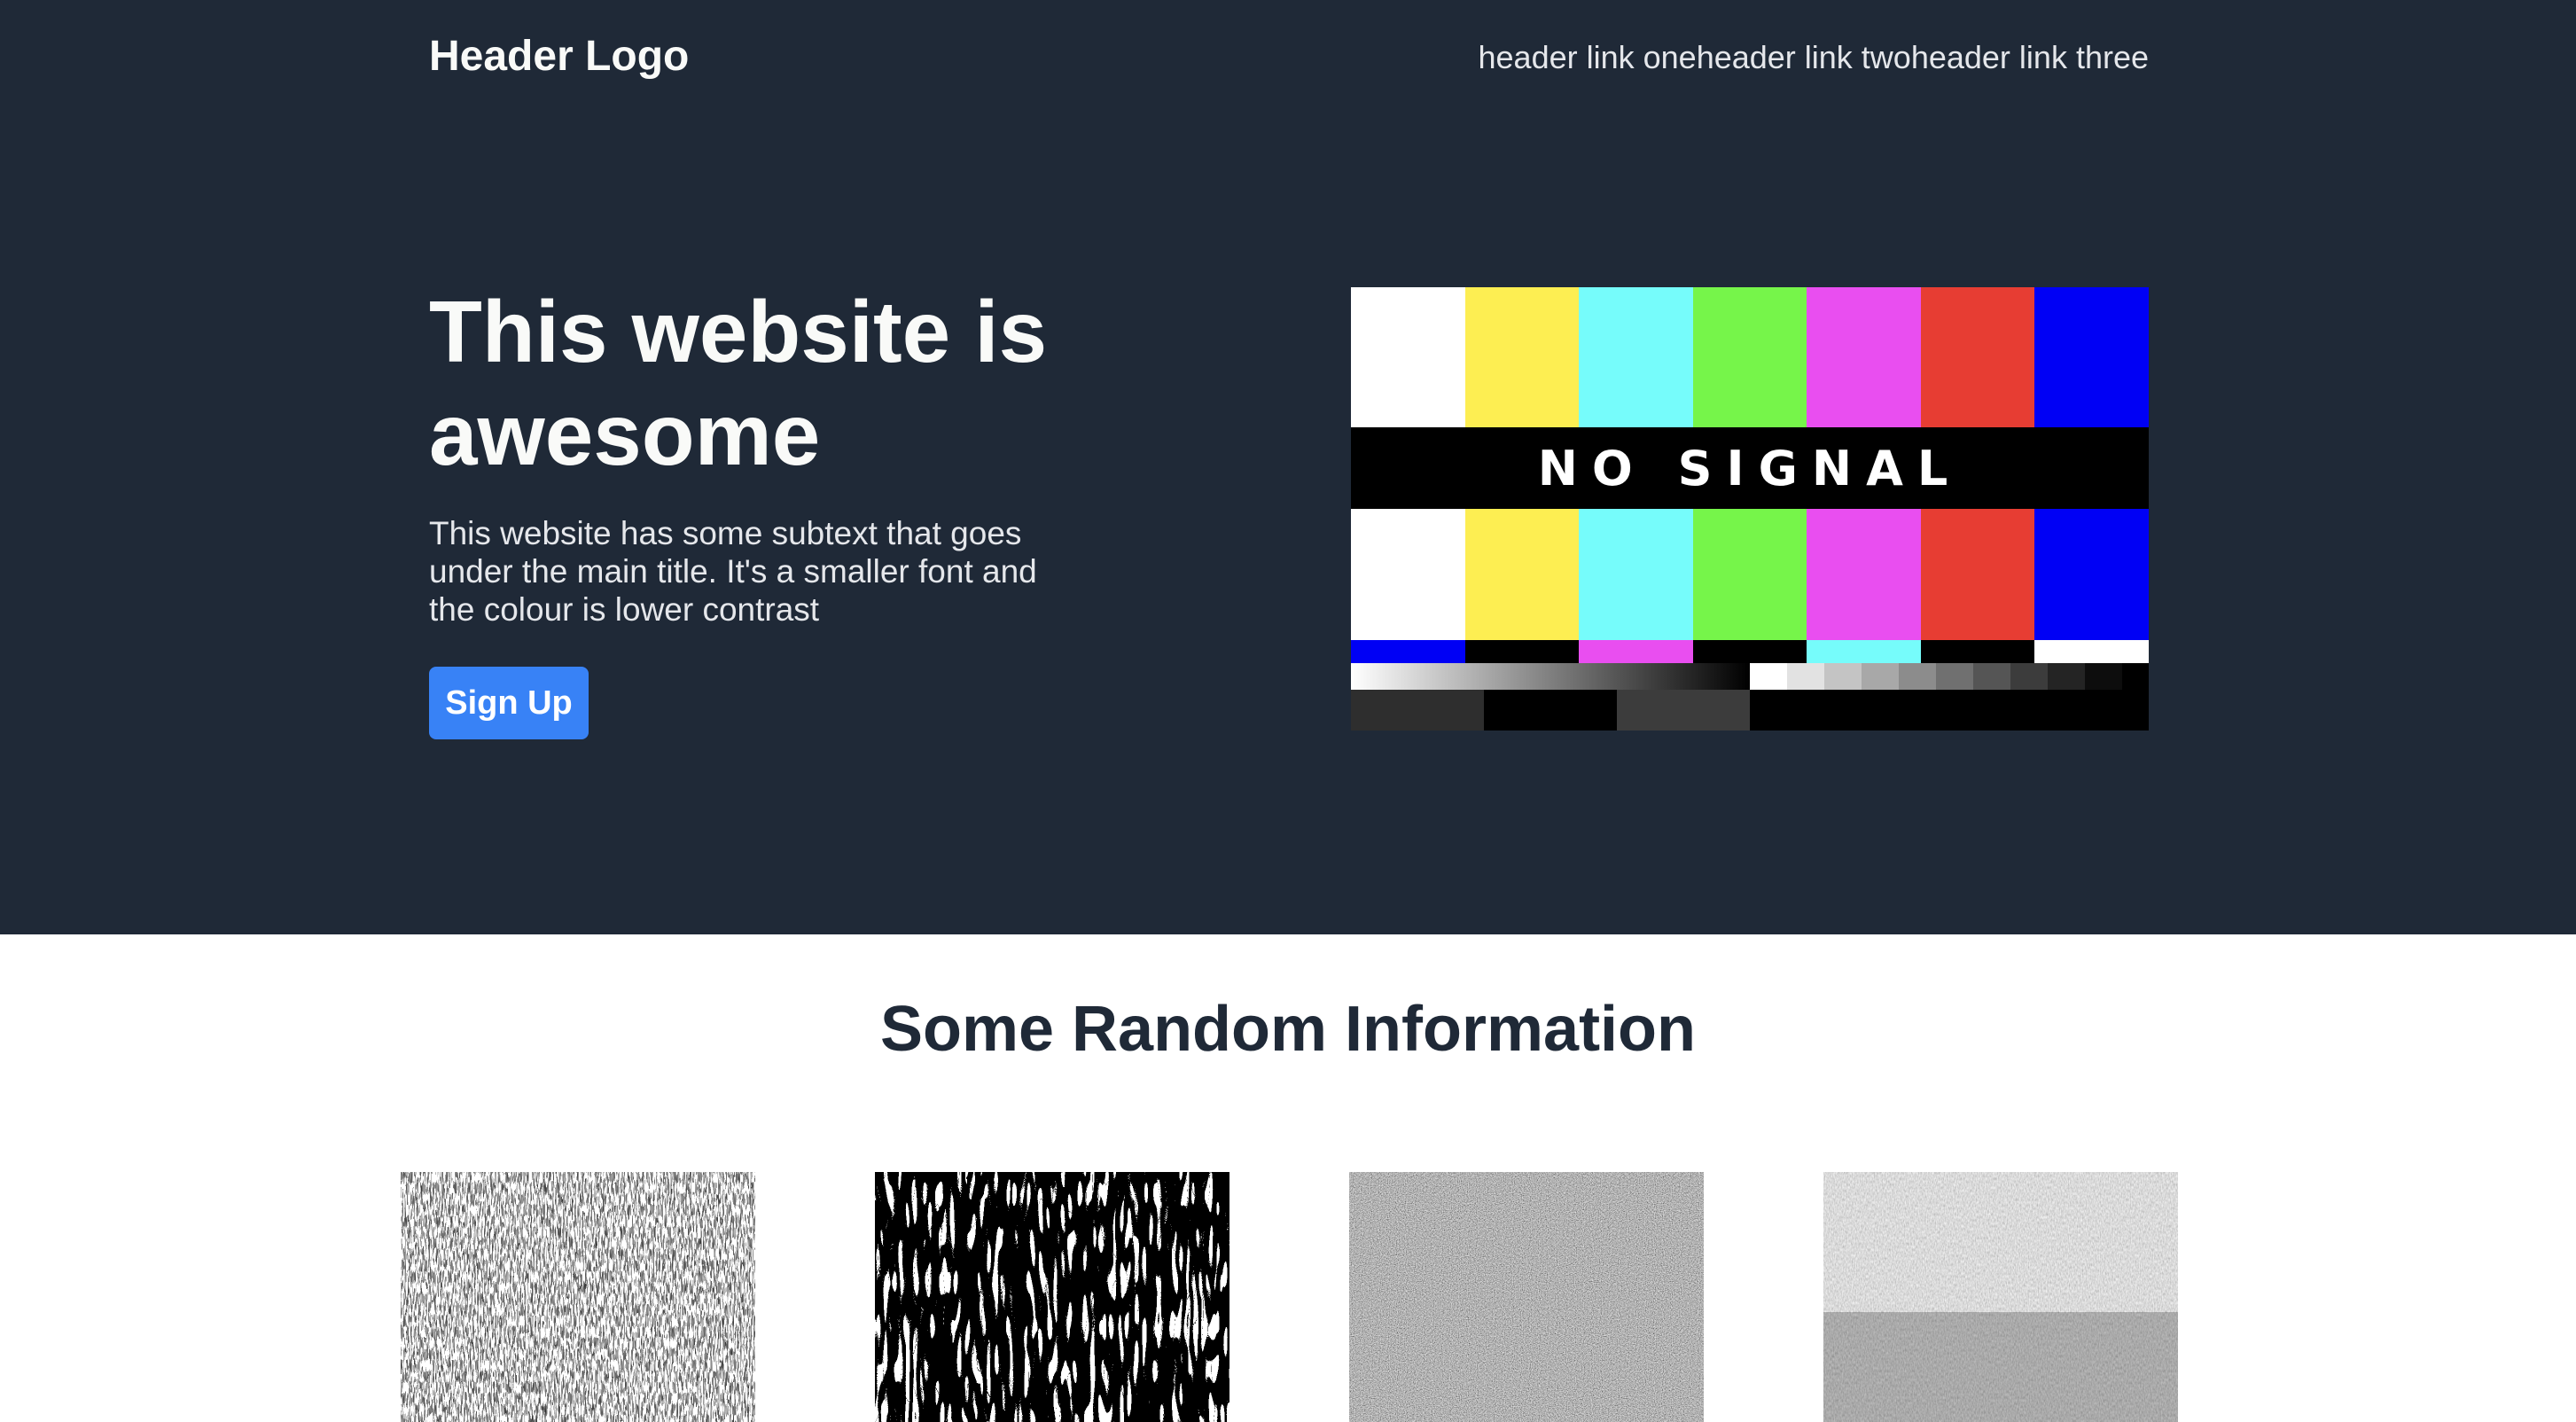 The height and width of the screenshot is (1422, 2576). I want to click on color-bars-bottom, so click(1750, 574).